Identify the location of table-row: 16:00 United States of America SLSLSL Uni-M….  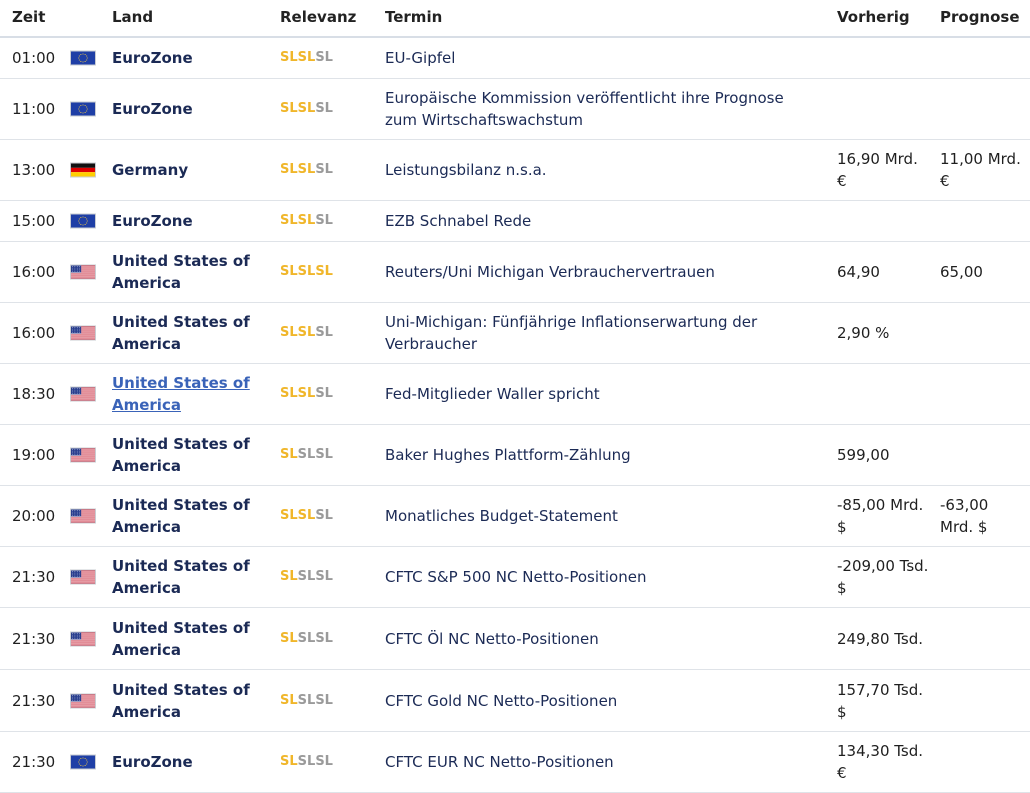
(515, 333).